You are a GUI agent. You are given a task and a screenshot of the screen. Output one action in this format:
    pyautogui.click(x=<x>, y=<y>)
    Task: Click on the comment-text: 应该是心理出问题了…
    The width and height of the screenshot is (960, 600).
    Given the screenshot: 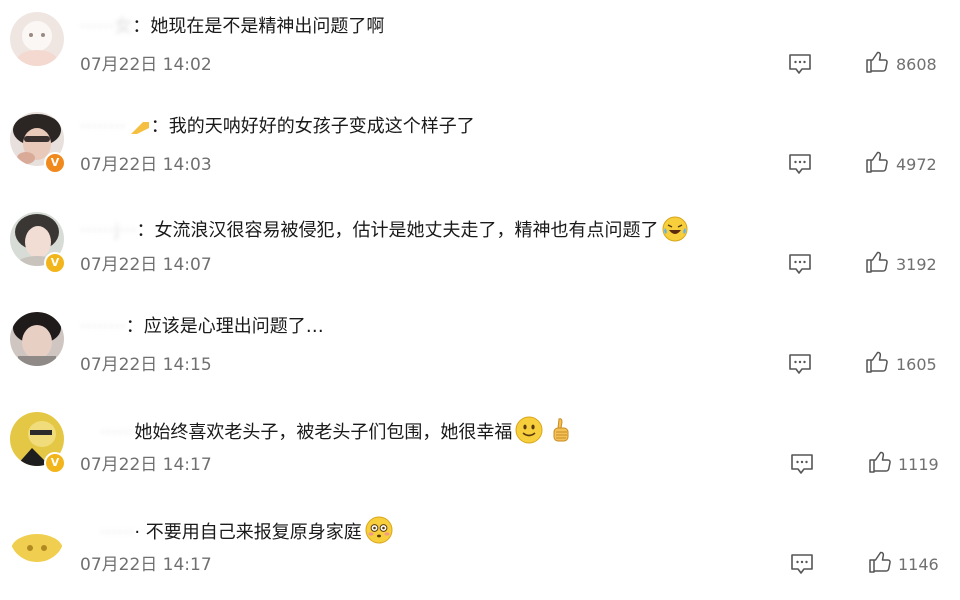 What is the action you would take?
    pyautogui.click(x=233, y=326)
    